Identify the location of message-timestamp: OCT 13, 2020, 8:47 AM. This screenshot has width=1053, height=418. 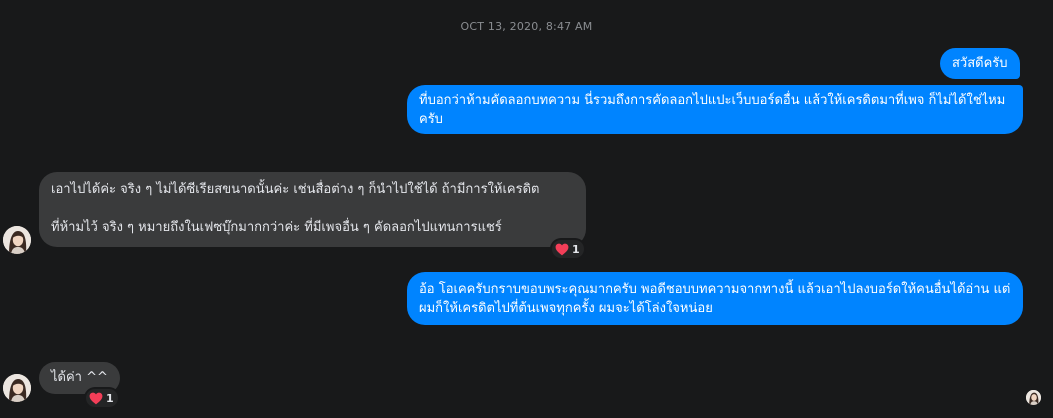
(526, 26).